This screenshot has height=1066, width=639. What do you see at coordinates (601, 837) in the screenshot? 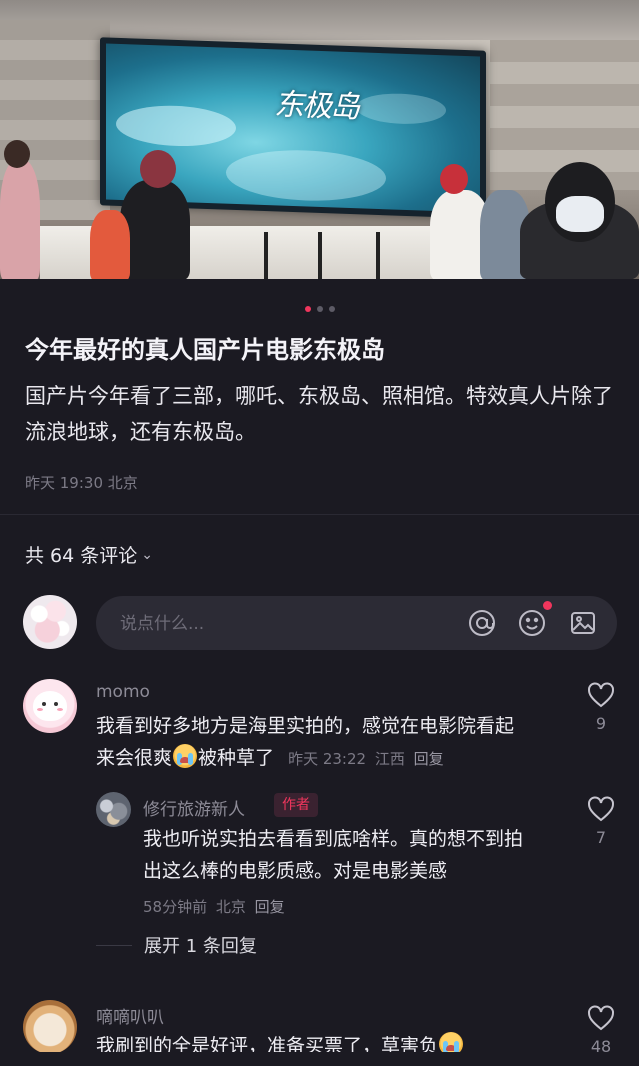
I see `like-count: 7` at bounding box center [601, 837].